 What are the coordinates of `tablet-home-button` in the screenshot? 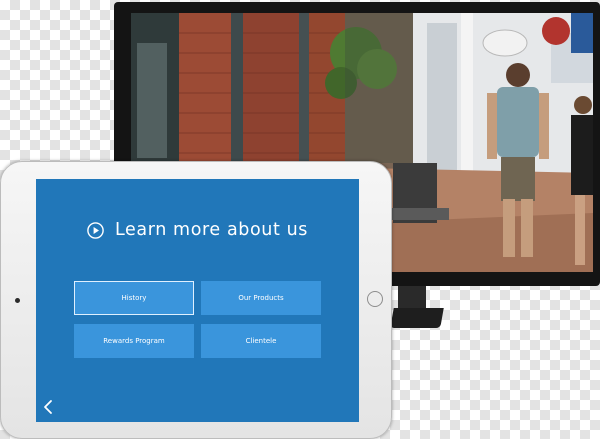 It's located at (375, 299).